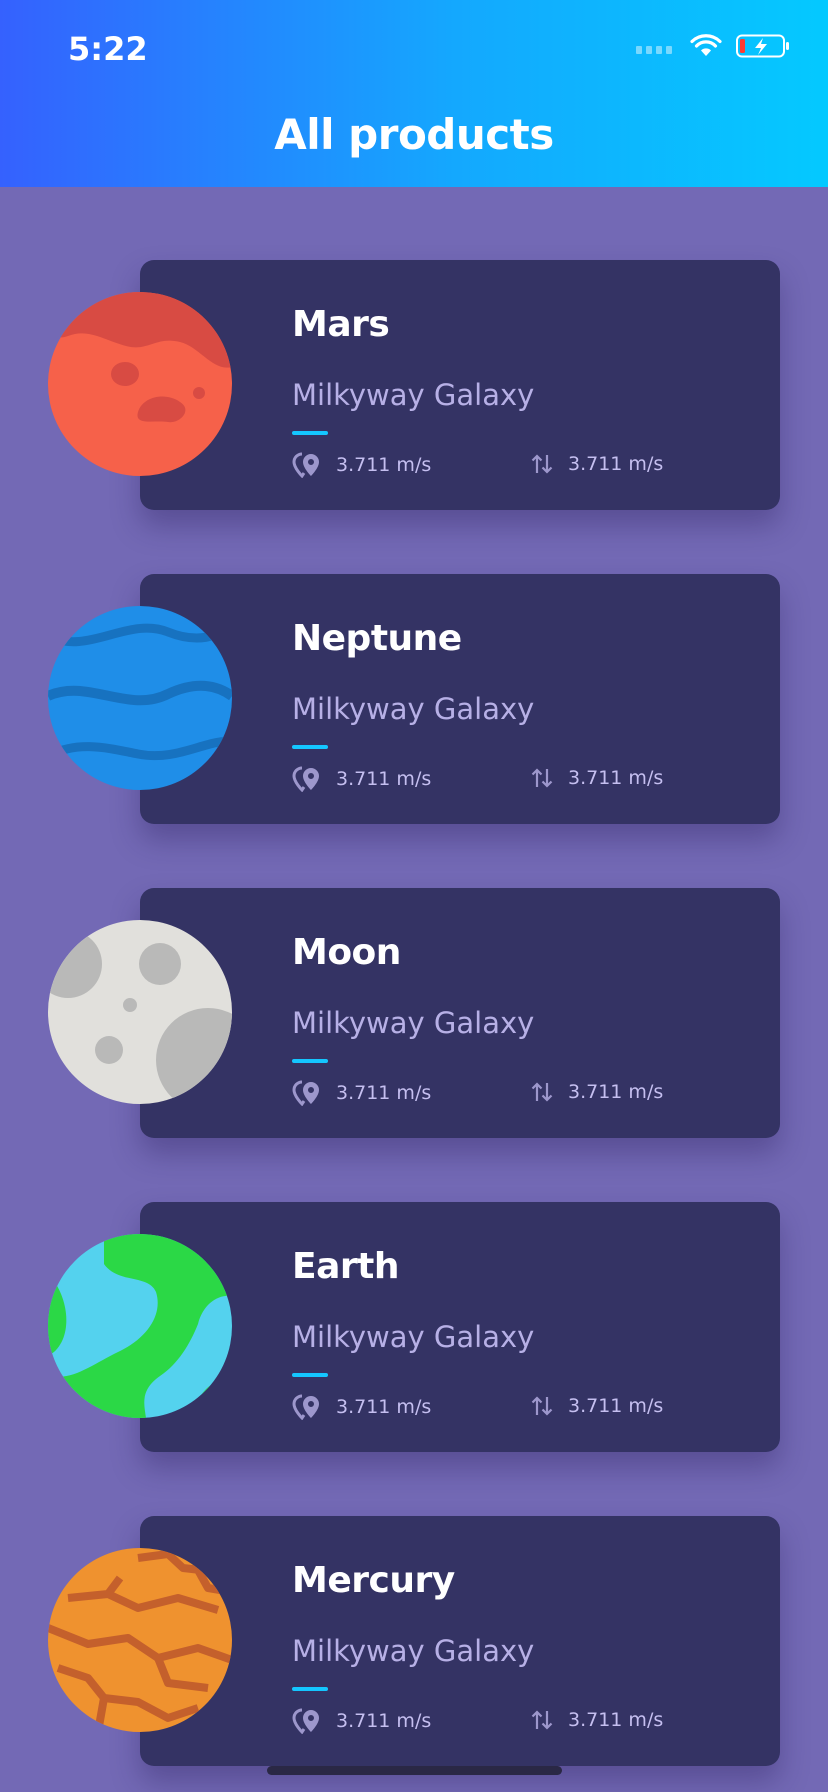 This screenshot has width=828, height=1792. I want to click on product-card-moon: Moon Milkyway Galaxy 3.711 m/s 3.711 m/s, so click(460, 1013).